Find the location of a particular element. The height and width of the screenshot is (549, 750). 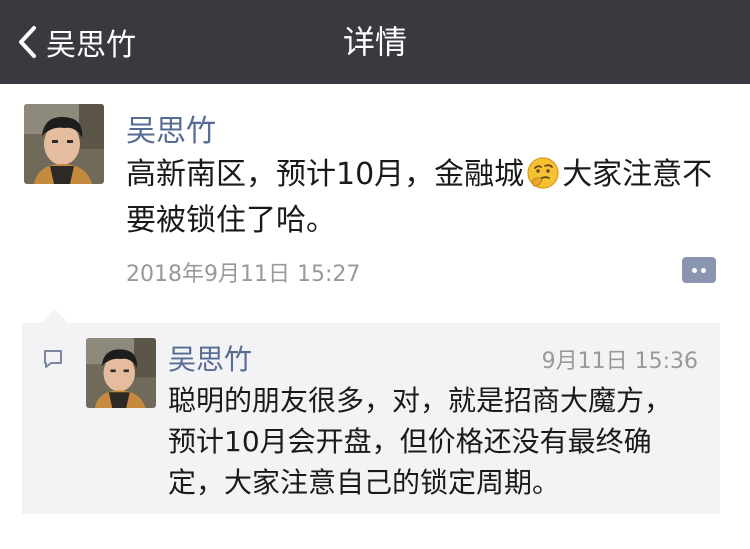

post-content: 高新南区，预计10月，金融城 大家注意不要被锁住了哈。 is located at coordinates (426, 198).